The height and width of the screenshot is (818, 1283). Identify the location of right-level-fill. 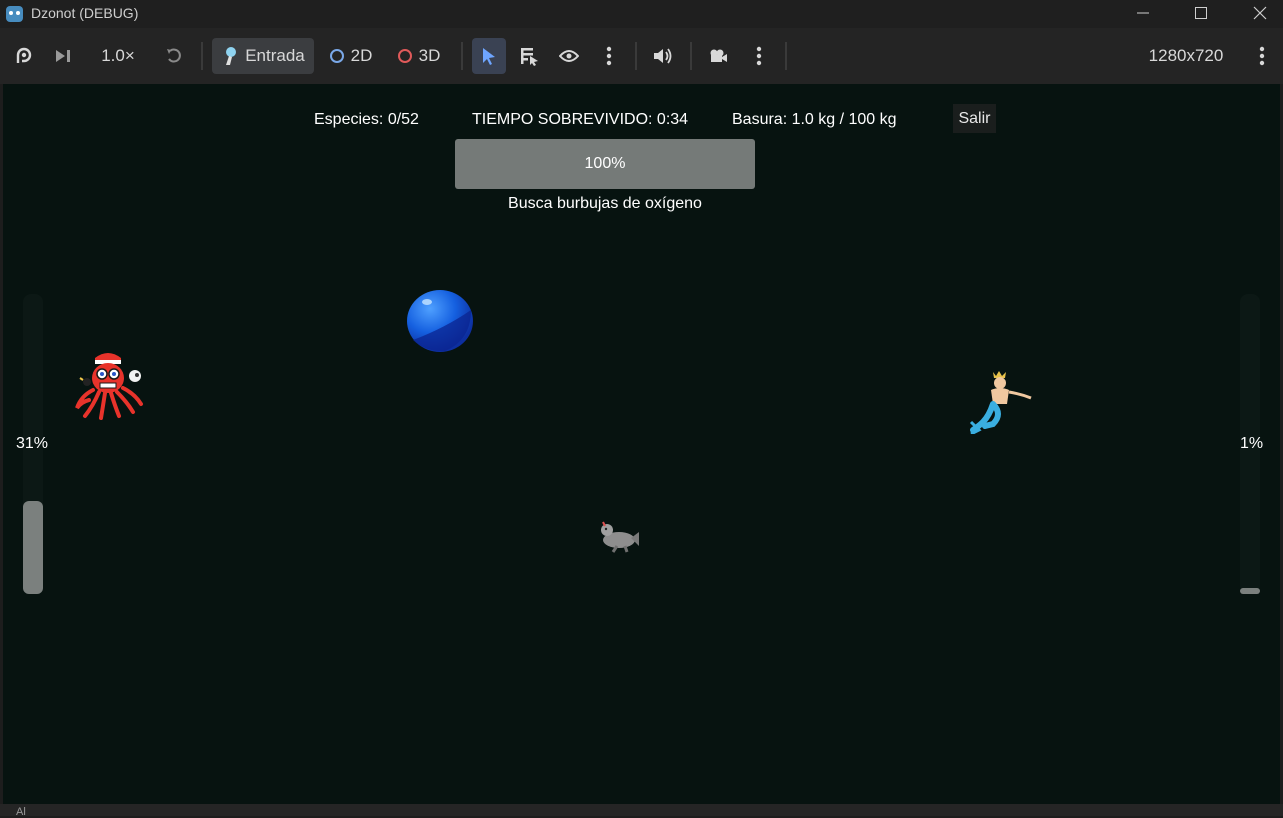
(1250, 591).